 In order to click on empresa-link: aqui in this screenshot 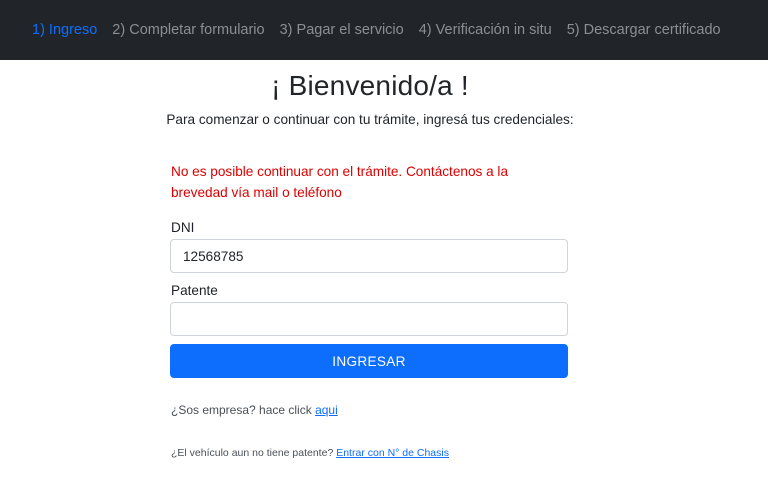, I will do `click(326, 410)`.